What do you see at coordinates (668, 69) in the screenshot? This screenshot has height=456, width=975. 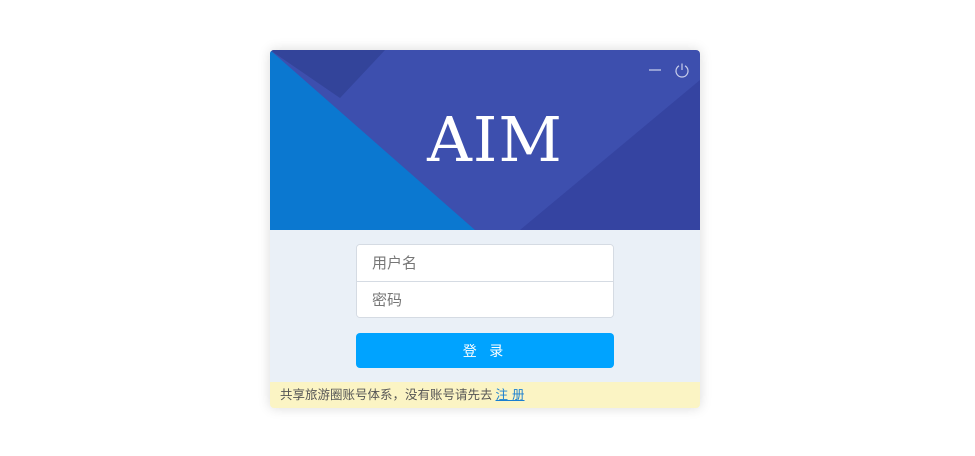 I see `window-controls` at bounding box center [668, 69].